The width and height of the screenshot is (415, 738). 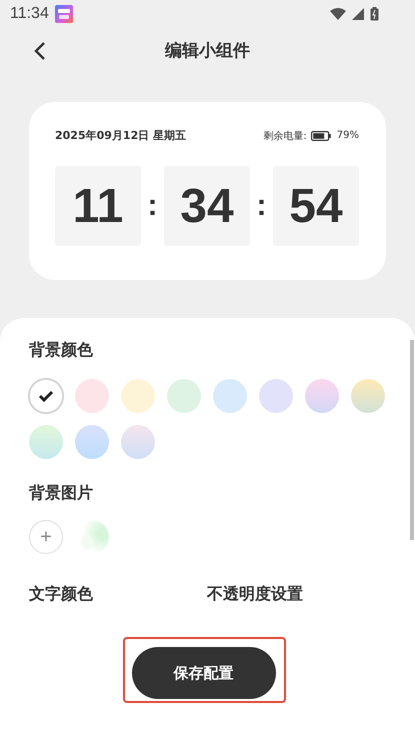 What do you see at coordinates (207, 206) in the screenshot?
I see `minutes-tile: 34` at bounding box center [207, 206].